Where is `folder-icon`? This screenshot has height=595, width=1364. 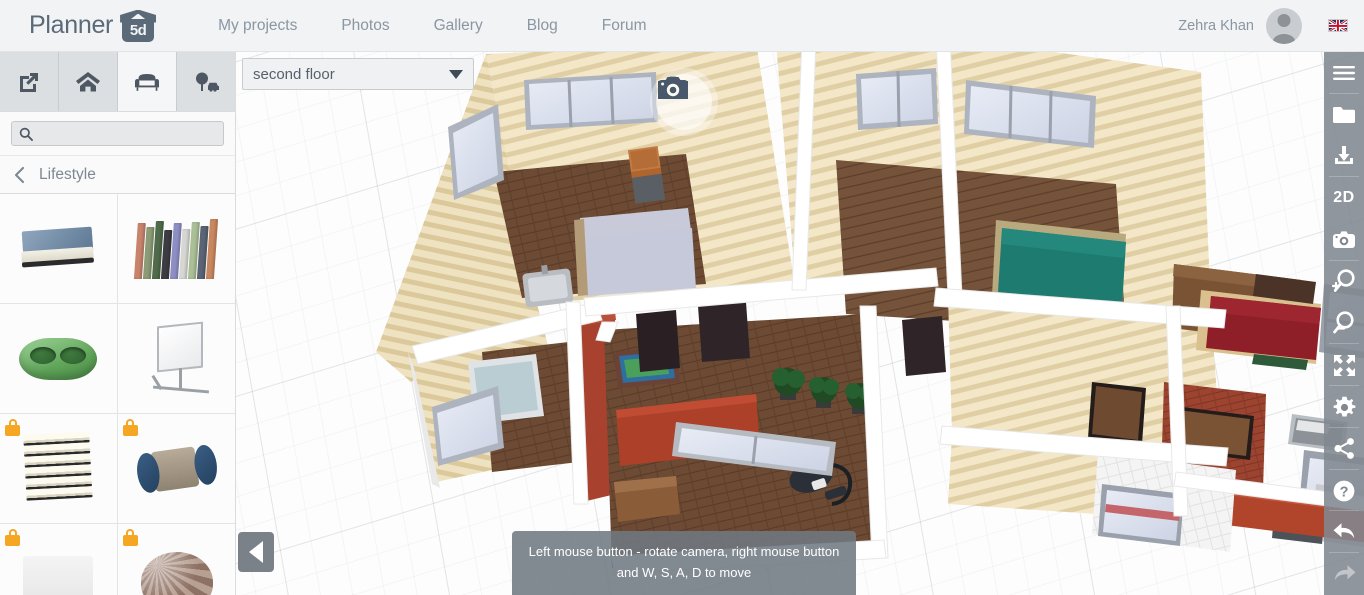
folder-icon is located at coordinates (1344, 114).